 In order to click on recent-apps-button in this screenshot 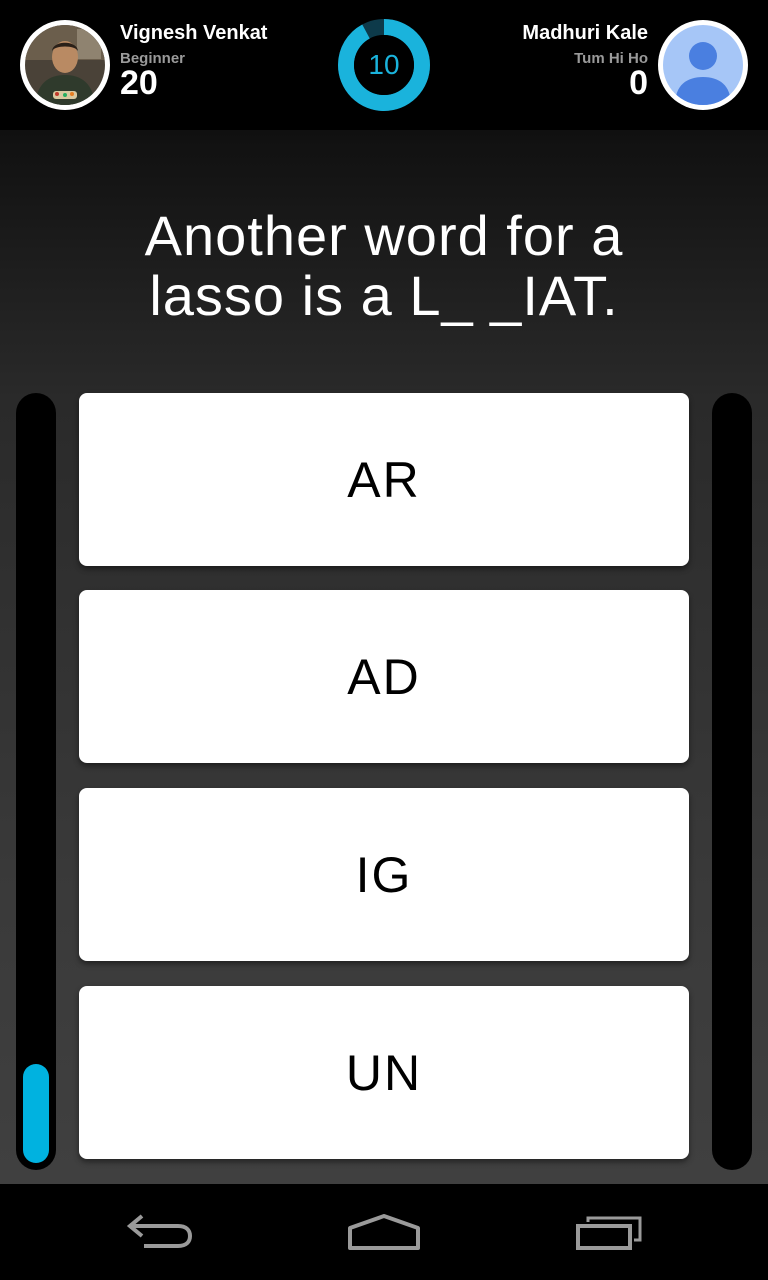, I will do `click(610, 1232)`.